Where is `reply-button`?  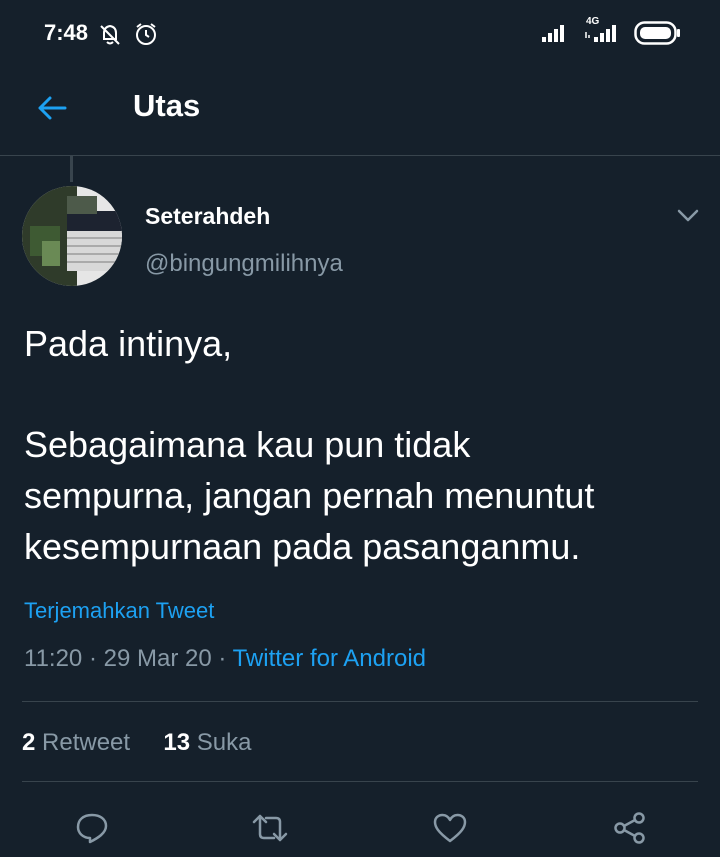
reply-button is located at coordinates (92, 828).